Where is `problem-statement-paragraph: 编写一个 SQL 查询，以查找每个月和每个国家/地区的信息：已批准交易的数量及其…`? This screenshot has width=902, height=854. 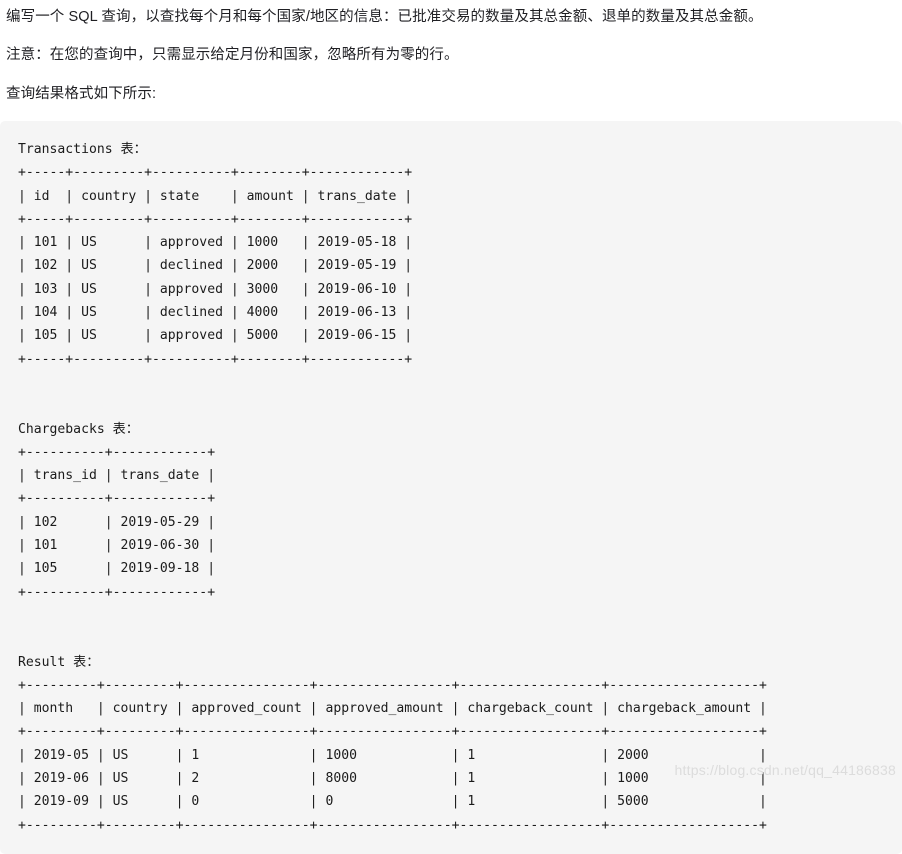
problem-statement-paragraph: 编写一个 SQL 查询，以查找每个月和每个国家/地区的信息：已批准交易的数量及其… is located at coordinates (384, 17).